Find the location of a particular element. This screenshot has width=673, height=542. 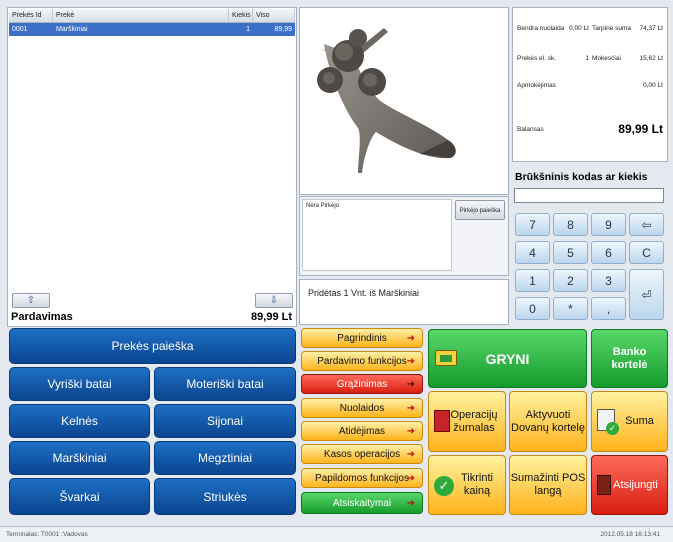

discount-value: 0,00 Lt is located at coordinates (579, 28).